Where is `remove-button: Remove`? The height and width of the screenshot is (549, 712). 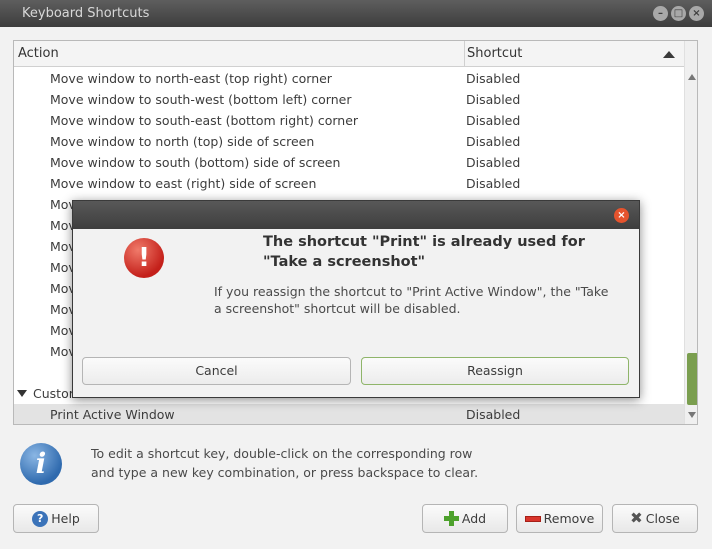 remove-button: Remove is located at coordinates (559, 518).